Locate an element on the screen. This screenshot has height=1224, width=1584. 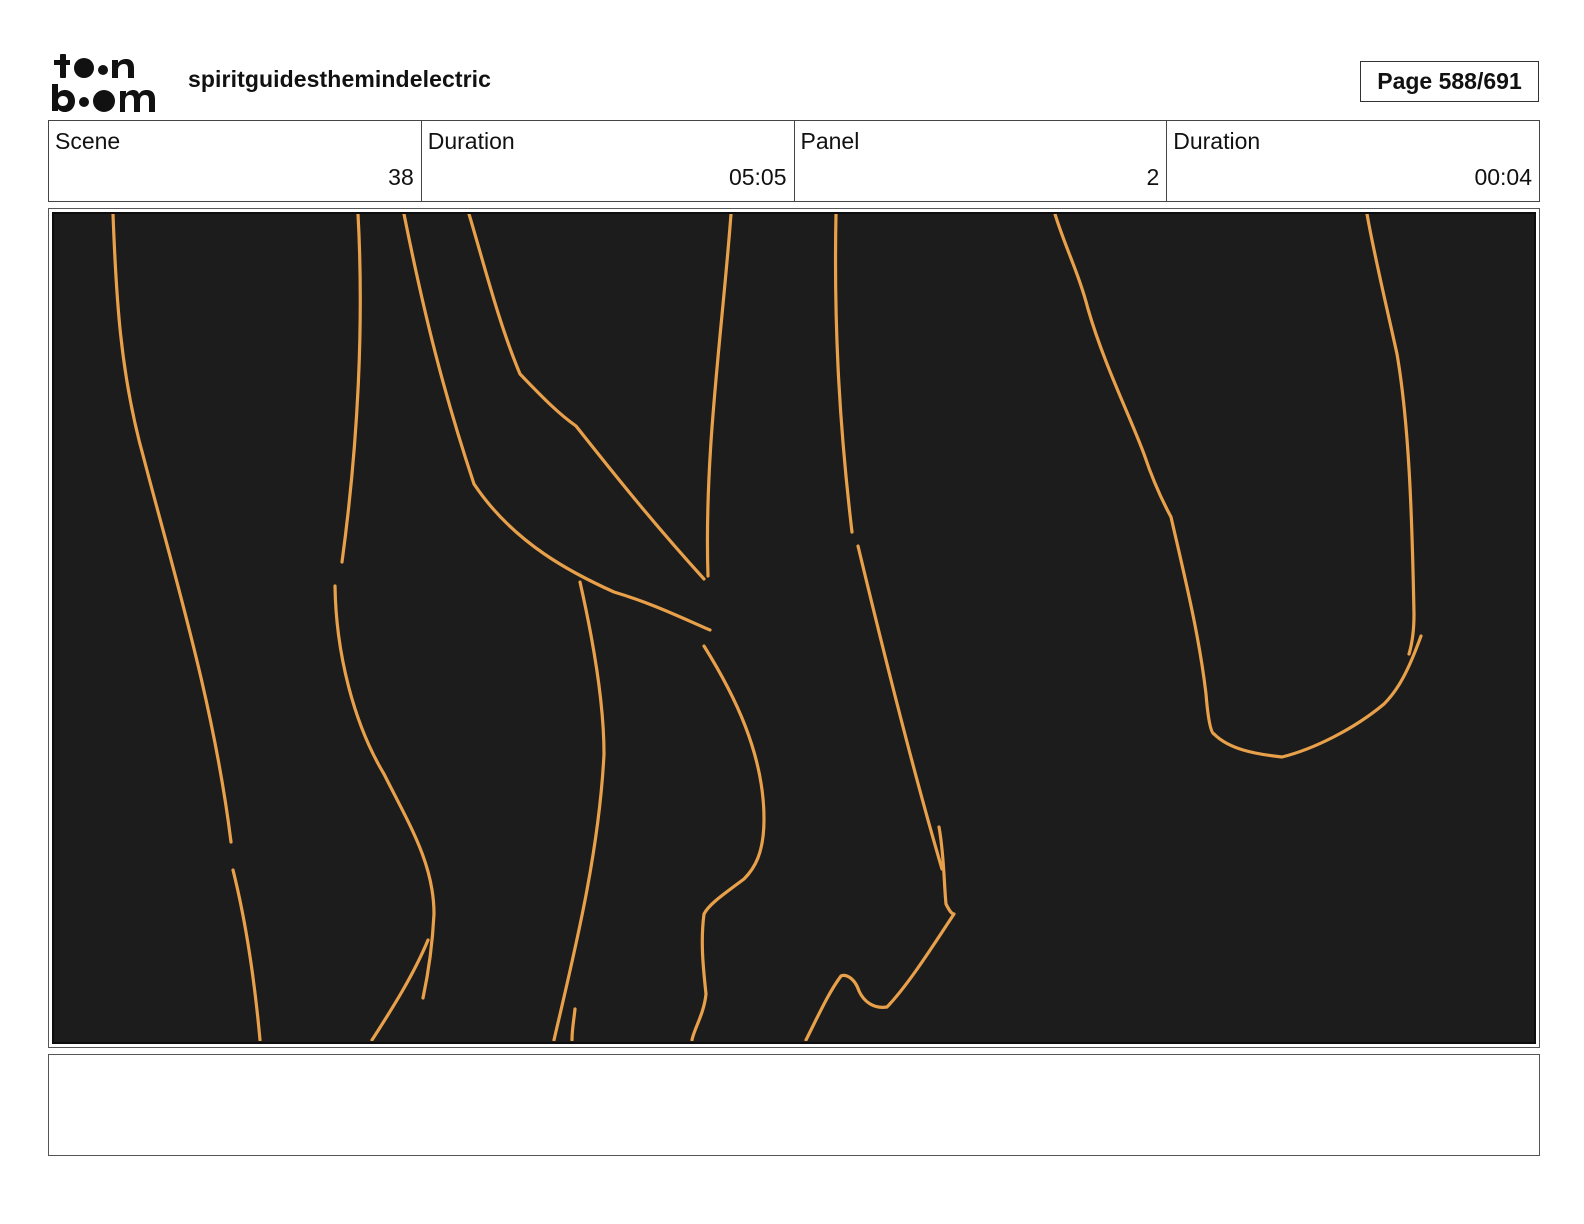
page-counter: Page 588/691 is located at coordinates (1449, 81).